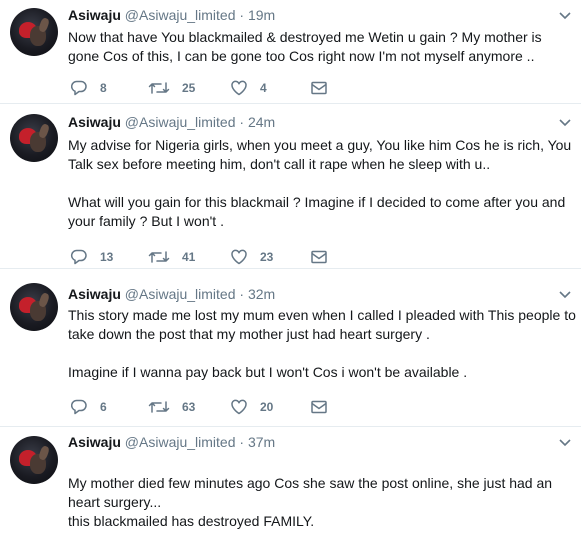  Describe the element at coordinates (203, 88) in the screenshot. I see `tweet-actions: 8 25 4` at that location.